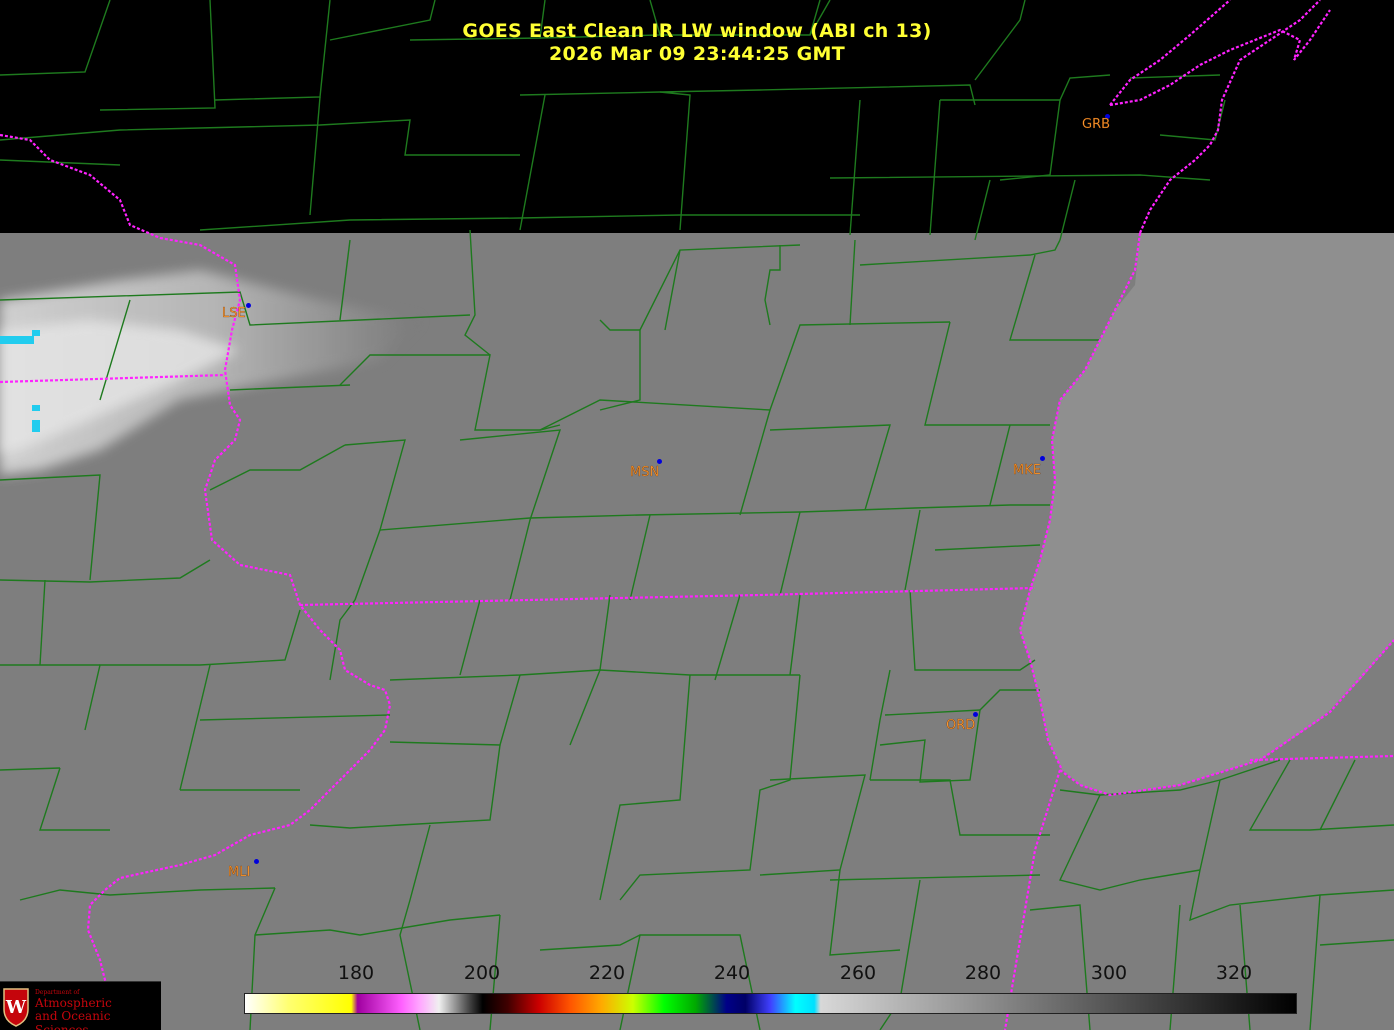  What do you see at coordinates (983, 973) in the screenshot?
I see `colorbar-tick-label: 280` at bounding box center [983, 973].